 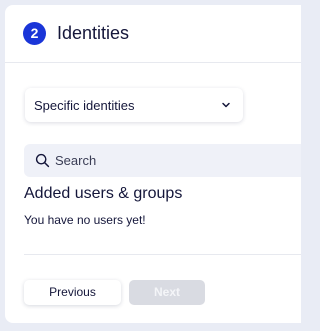 What do you see at coordinates (34, 33) in the screenshot?
I see `step-number-badge: 2` at bounding box center [34, 33].